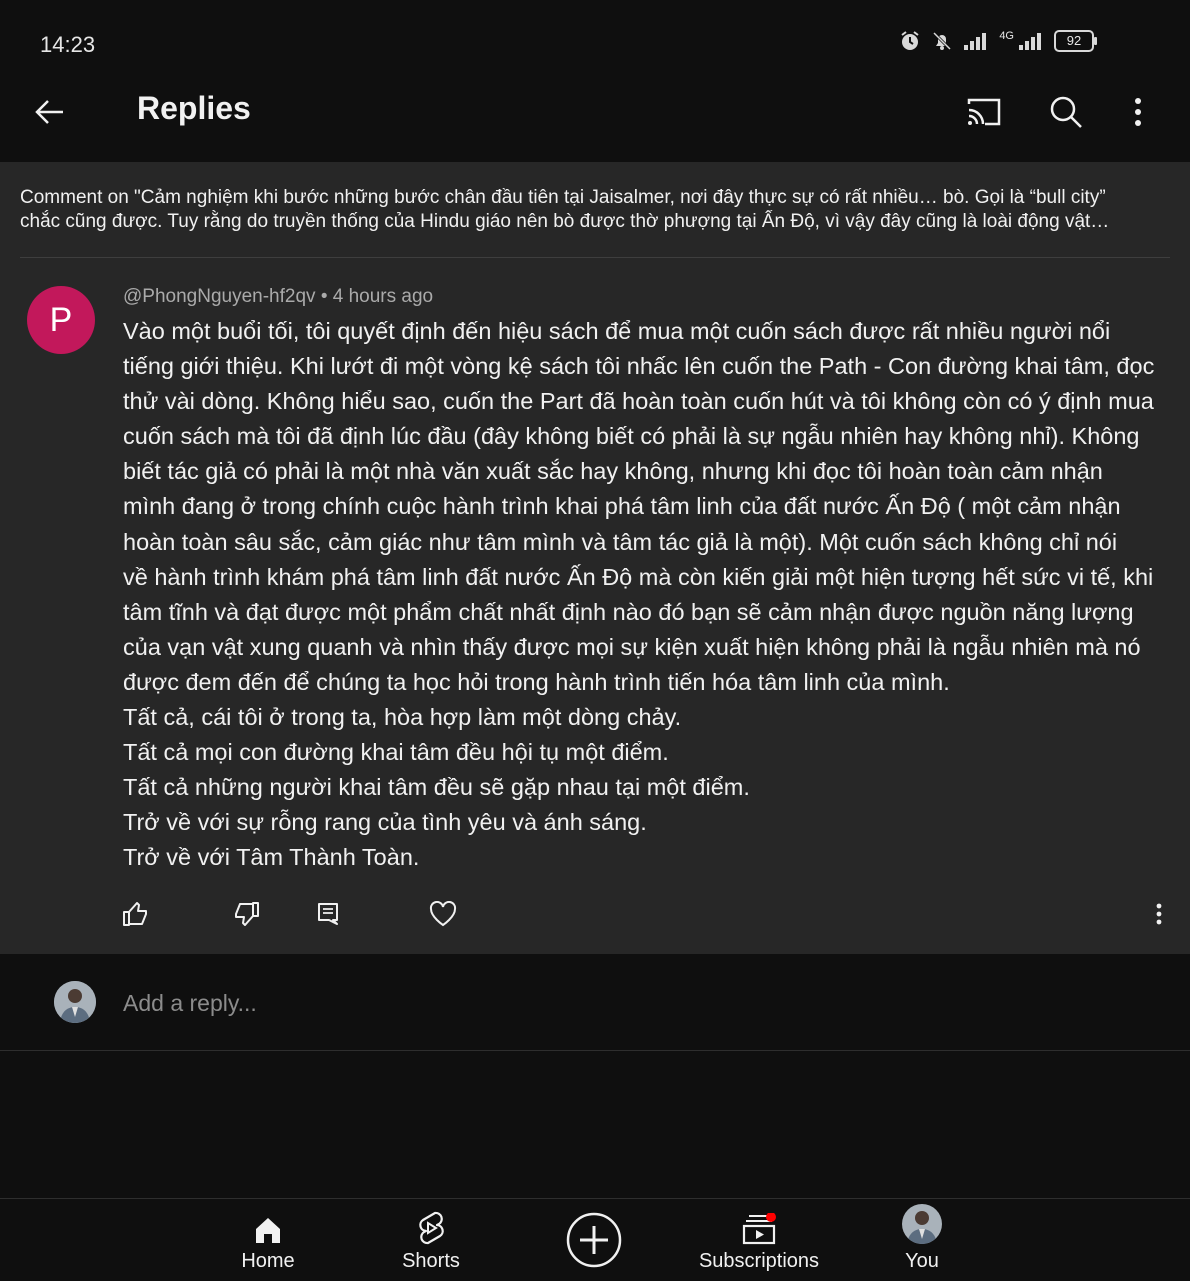  I want to click on arrow-left-icon, so click(49, 112).